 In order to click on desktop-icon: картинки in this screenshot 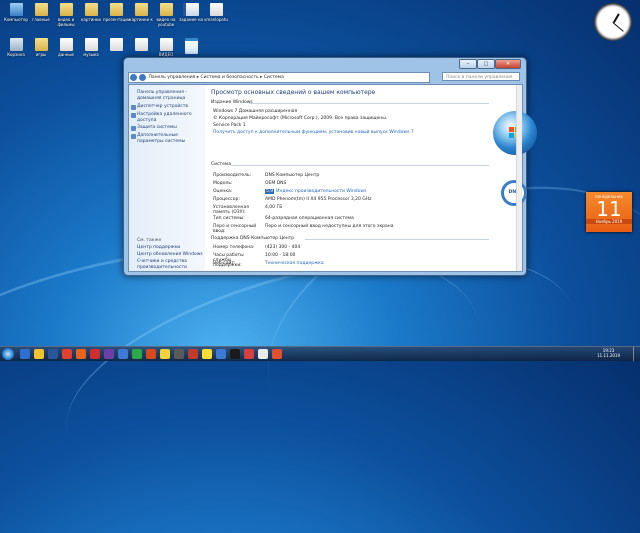, I will do `click(91, 12)`.